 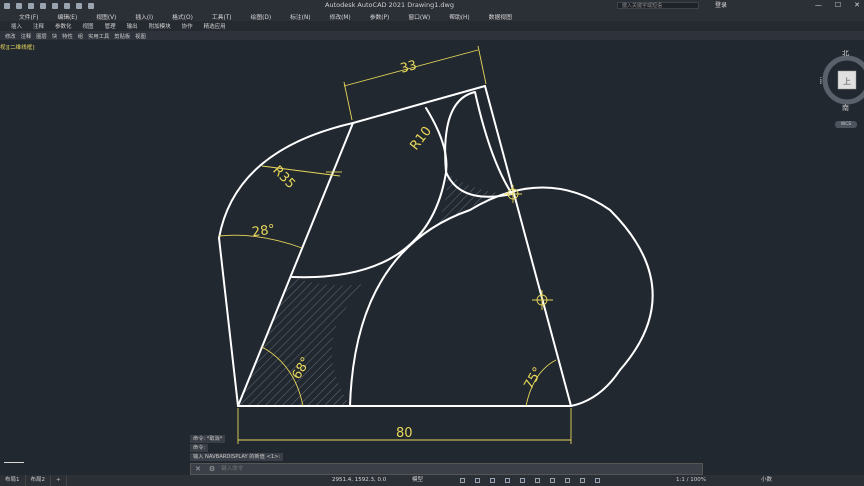 What do you see at coordinates (199, 448) in the screenshot?
I see `command-history-2: 命令:` at bounding box center [199, 448].